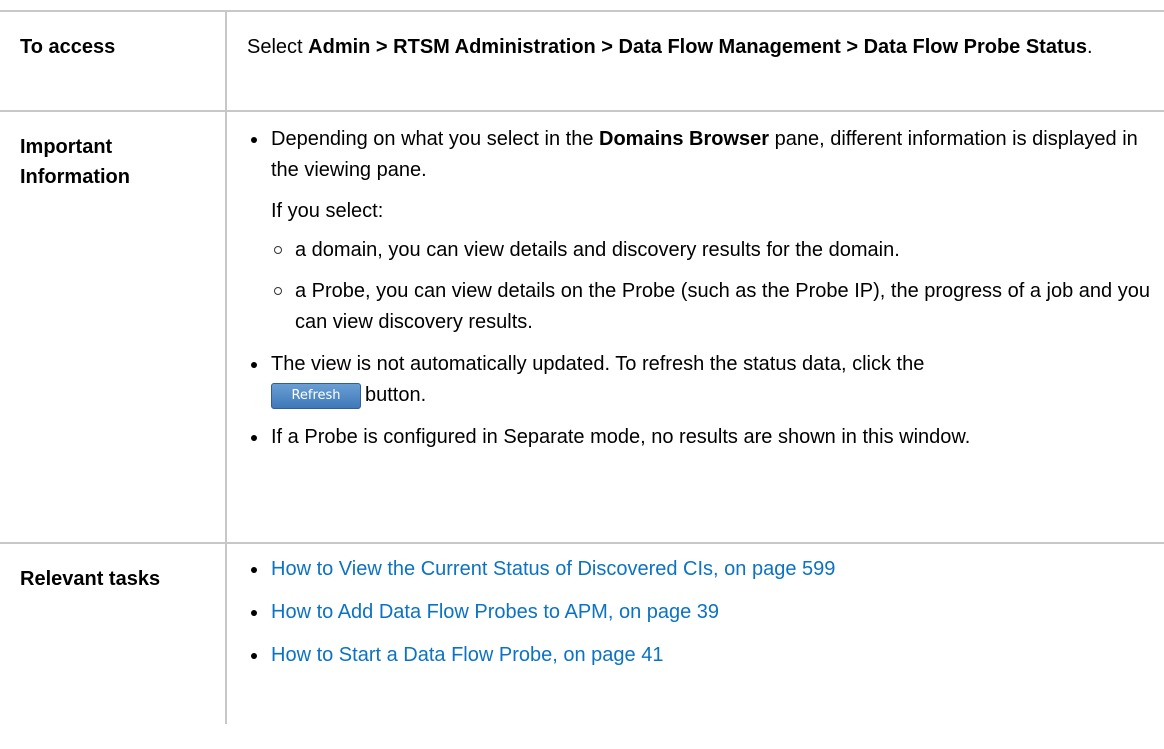  I want to click on bullet2-post: button., so click(396, 395).